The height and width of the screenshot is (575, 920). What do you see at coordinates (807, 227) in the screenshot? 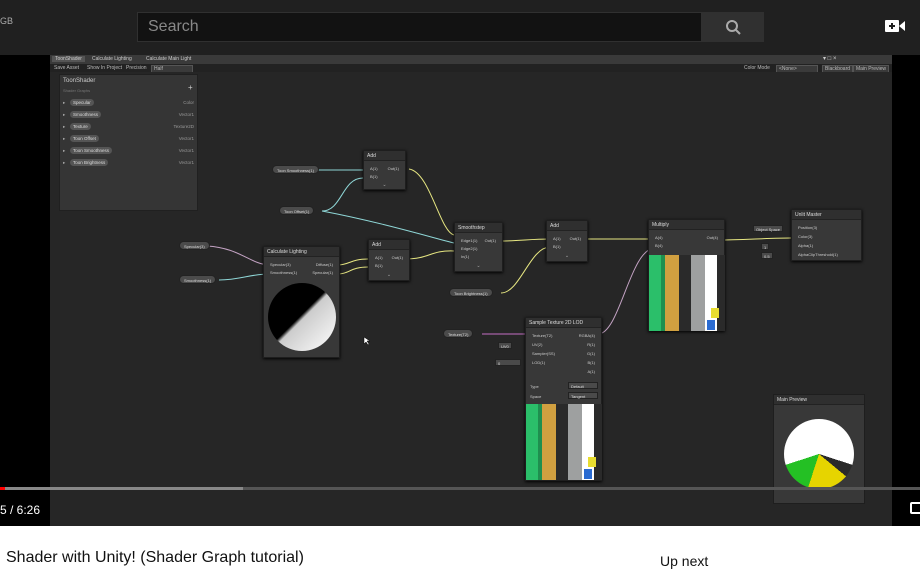
I see `input-port: Position(3)` at bounding box center [807, 227].